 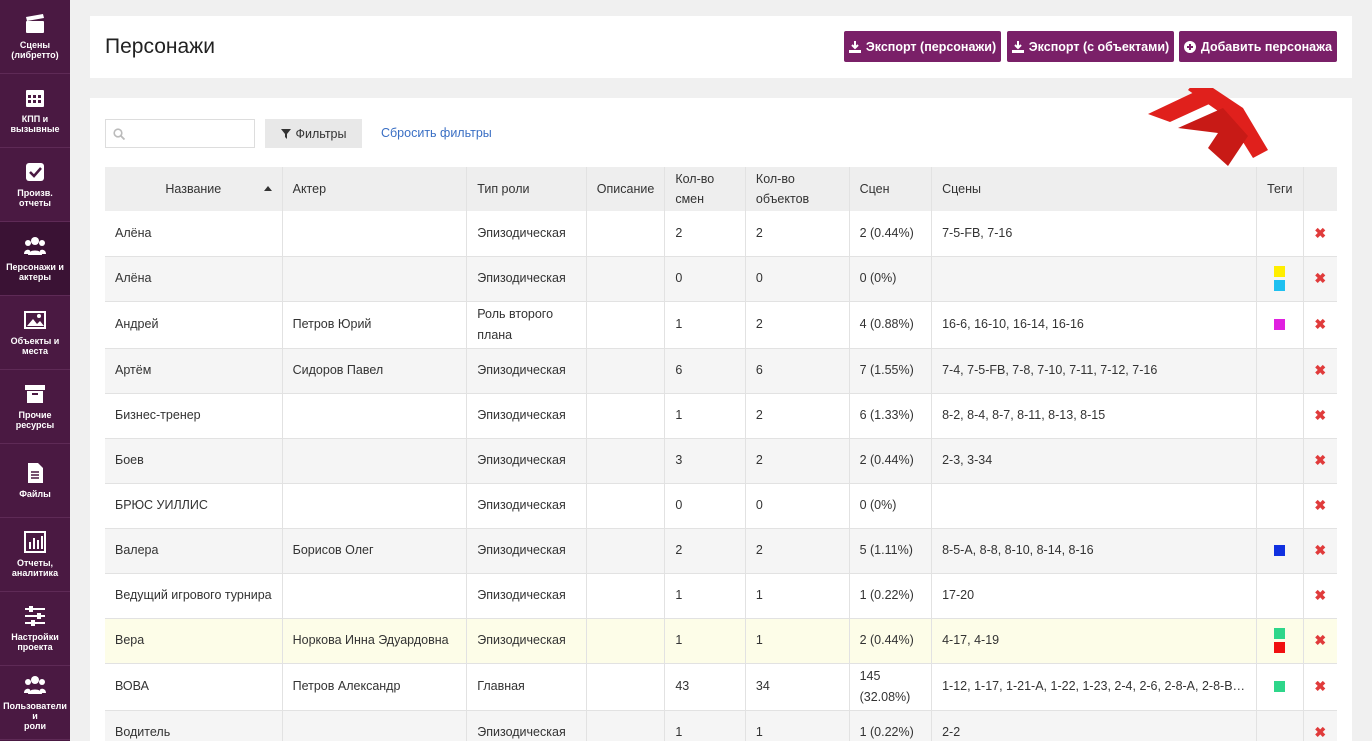 I want to click on column-header-description: Описание, so click(x=626, y=189).